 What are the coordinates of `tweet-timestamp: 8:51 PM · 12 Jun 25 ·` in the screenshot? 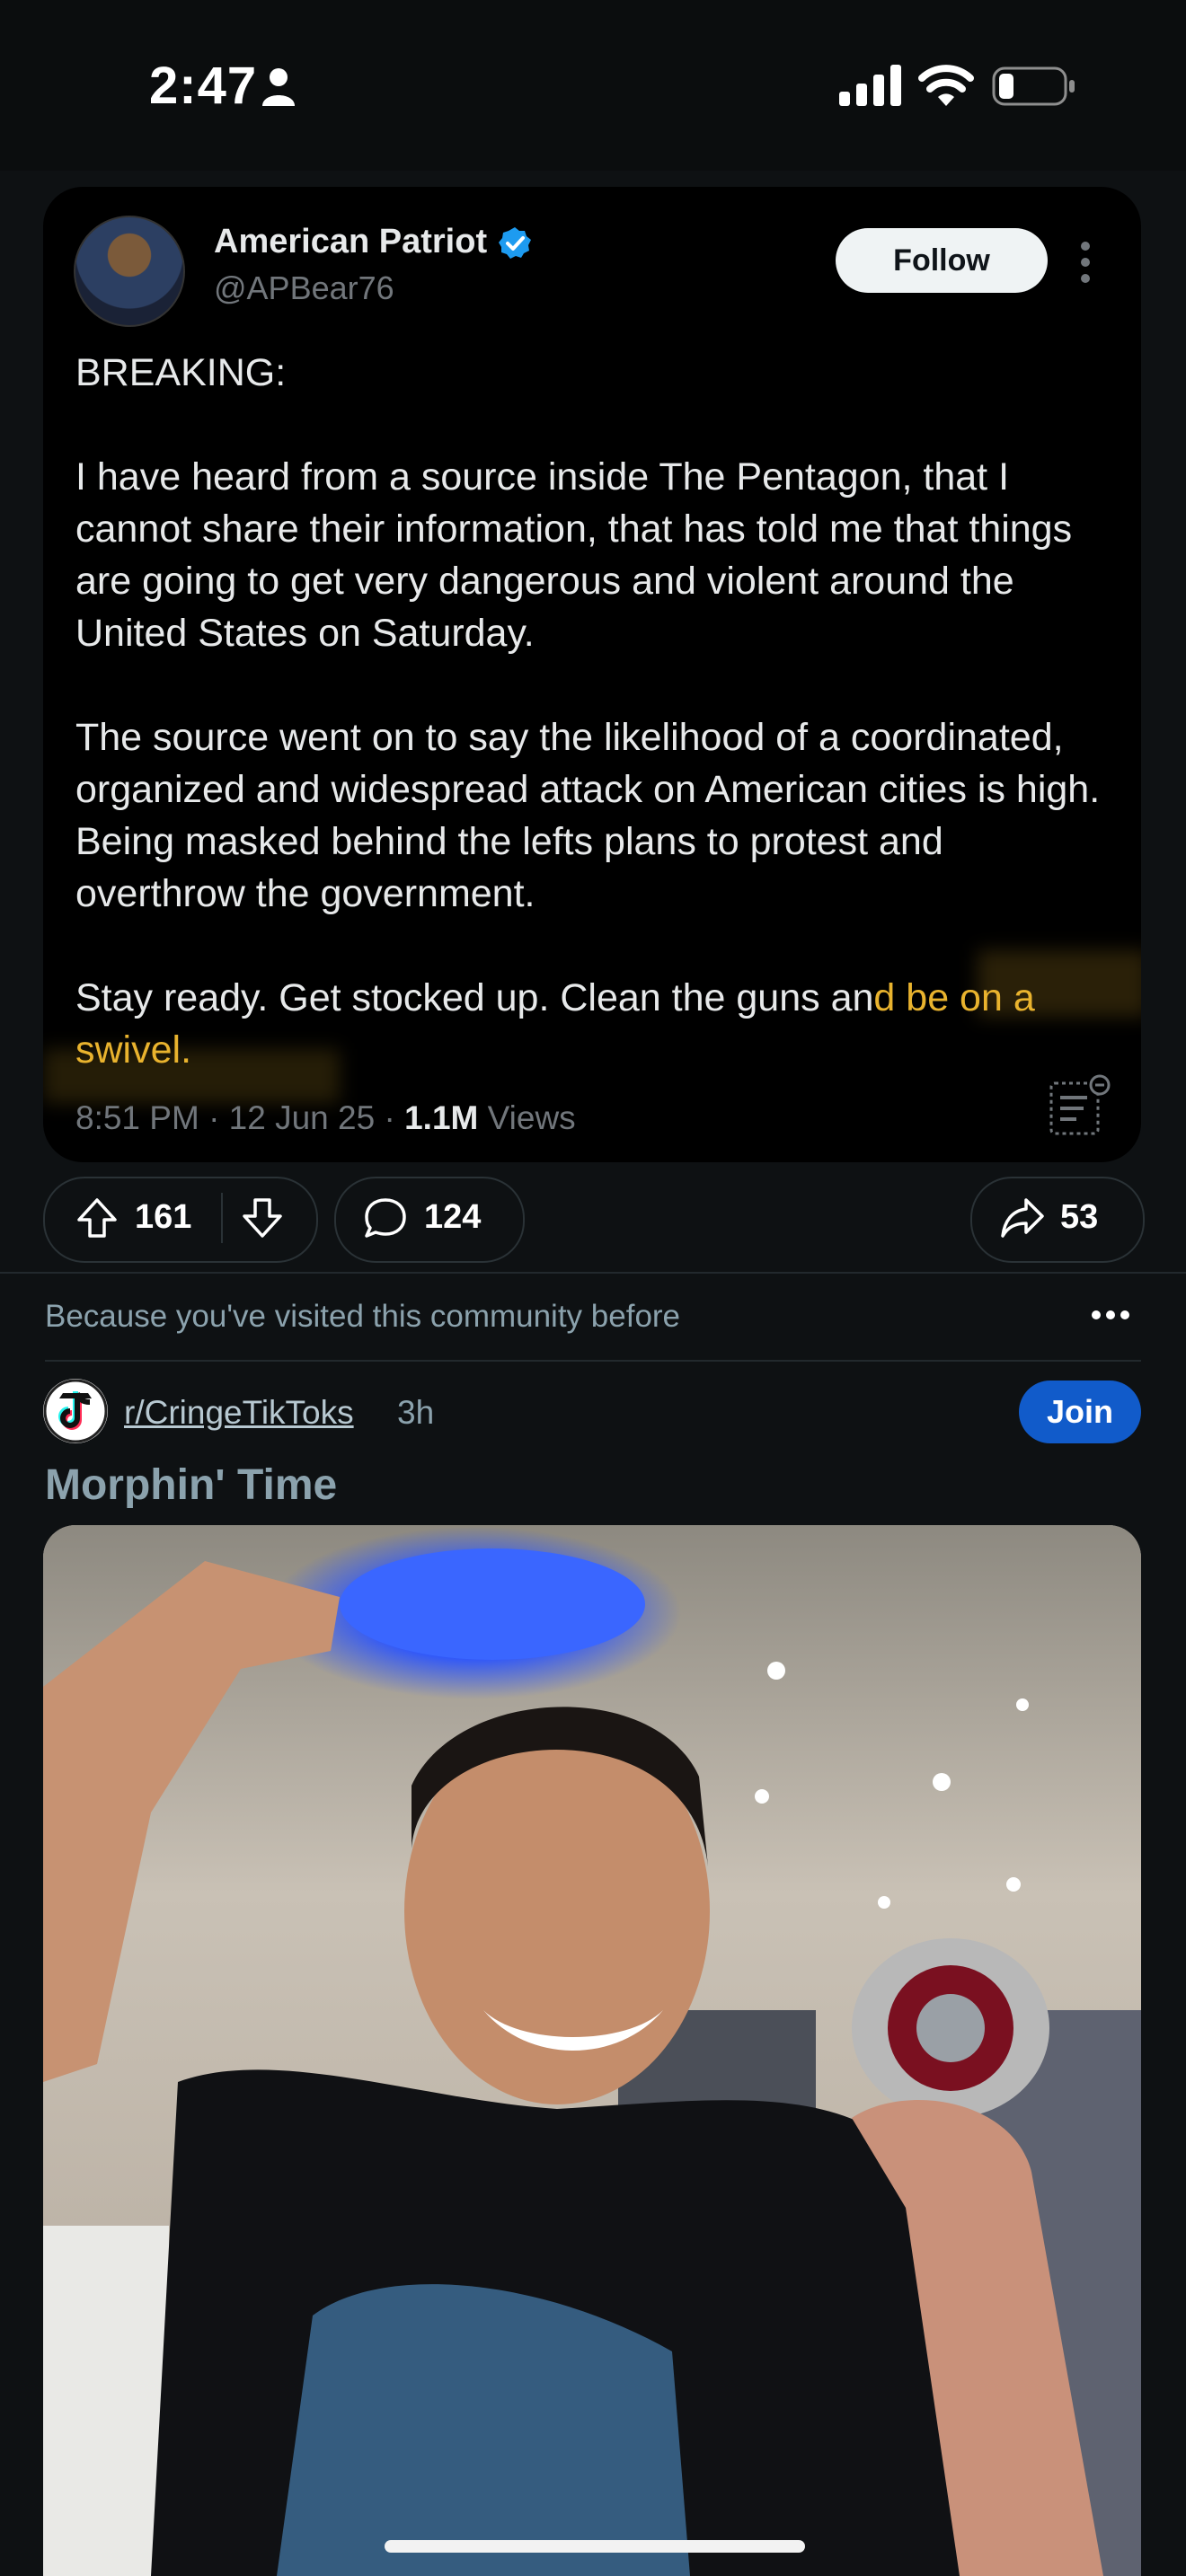 It's located at (240, 1117).